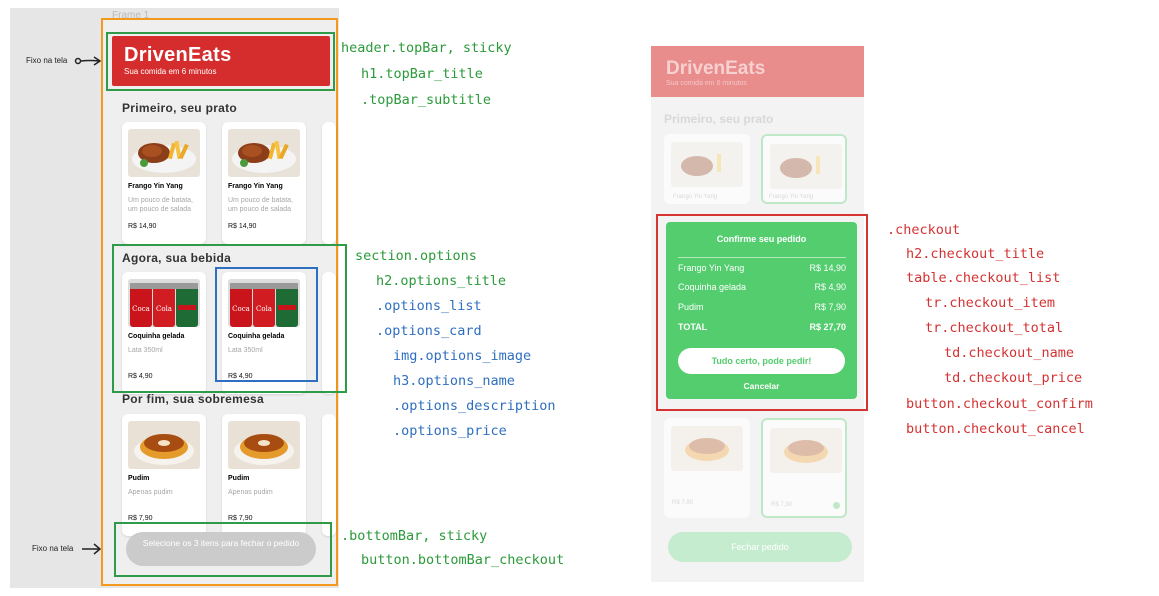  Describe the element at coordinates (441, 281) in the screenshot. I see `annotation-options: h2.options_title` at that location.